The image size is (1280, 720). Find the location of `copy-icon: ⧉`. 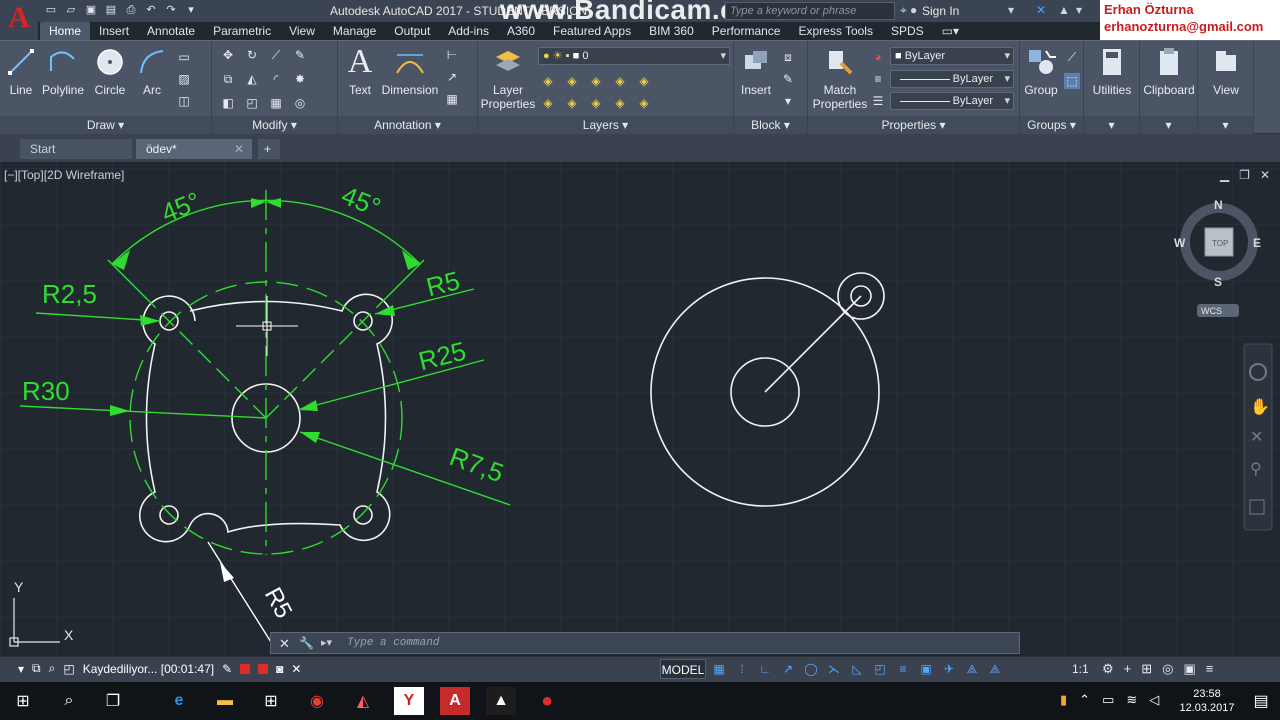

copy-icon: ⧉ is located at coordinates (228, 79).